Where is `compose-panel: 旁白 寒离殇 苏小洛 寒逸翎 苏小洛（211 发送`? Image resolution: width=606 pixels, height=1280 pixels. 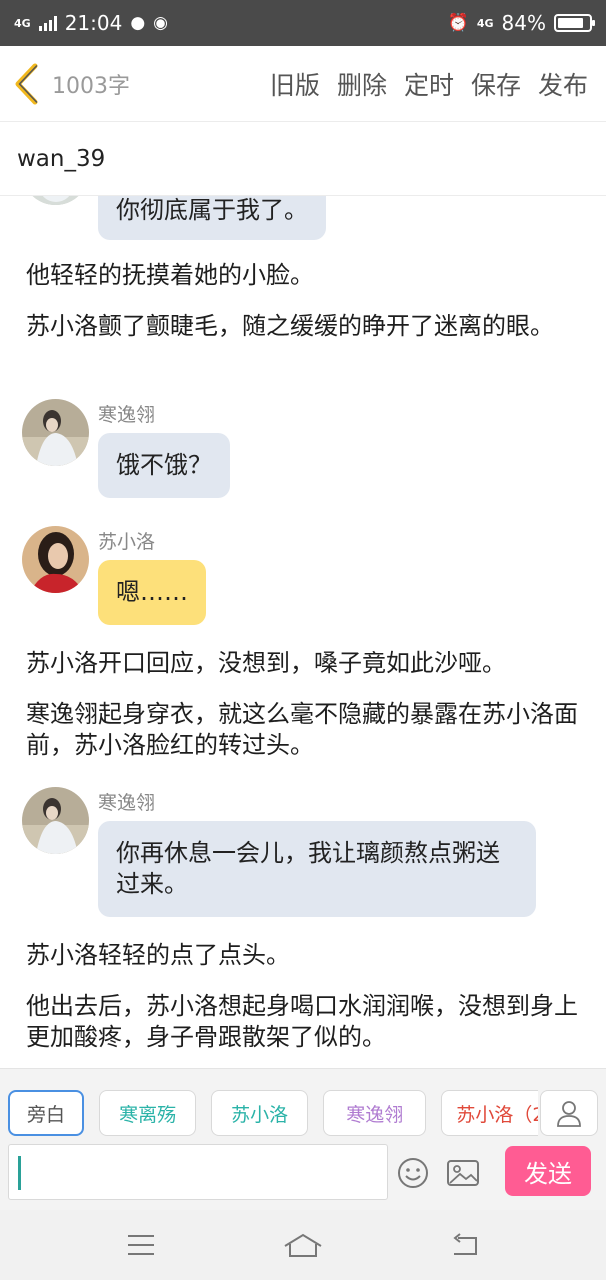
compose-panel: 旁白 寒离殇 苏小洛 寒逸翎 苏小洛（211 发送 is located at coordinates (303, 1139).